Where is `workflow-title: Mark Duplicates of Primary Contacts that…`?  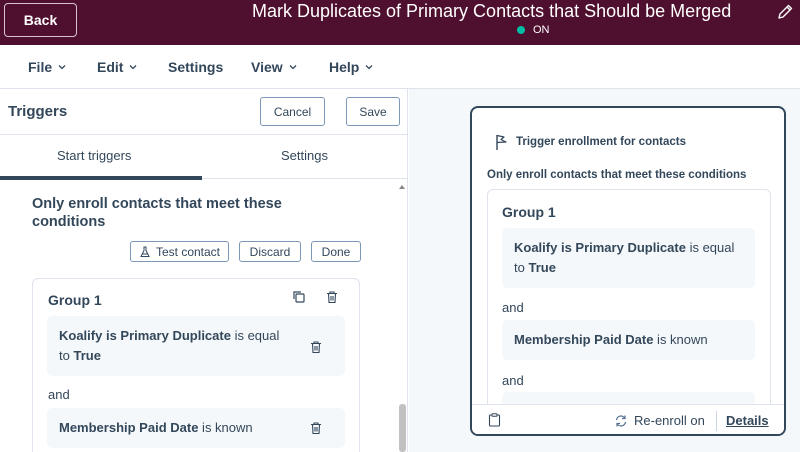 workflow-title: Mark Duplicates of Primary Contacts that… is located at coordinates (512, 11).